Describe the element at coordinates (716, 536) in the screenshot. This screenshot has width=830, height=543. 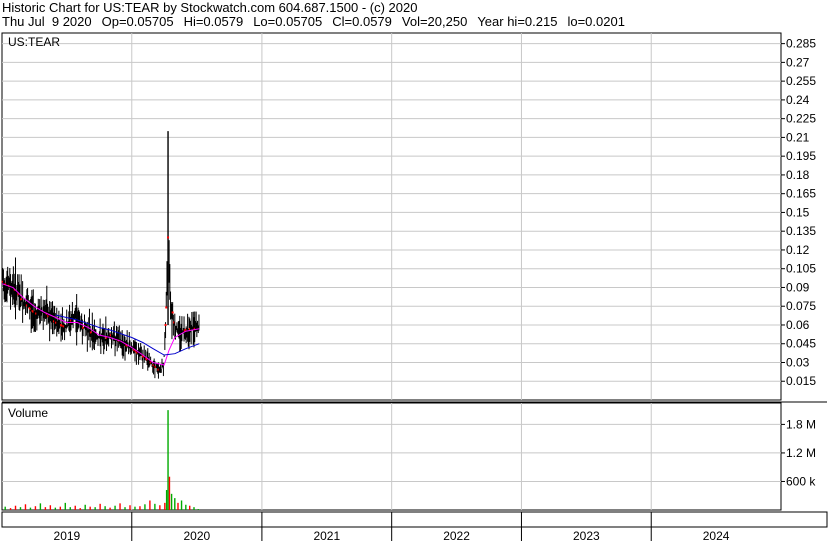
I see `year-label: 2024` at that location.